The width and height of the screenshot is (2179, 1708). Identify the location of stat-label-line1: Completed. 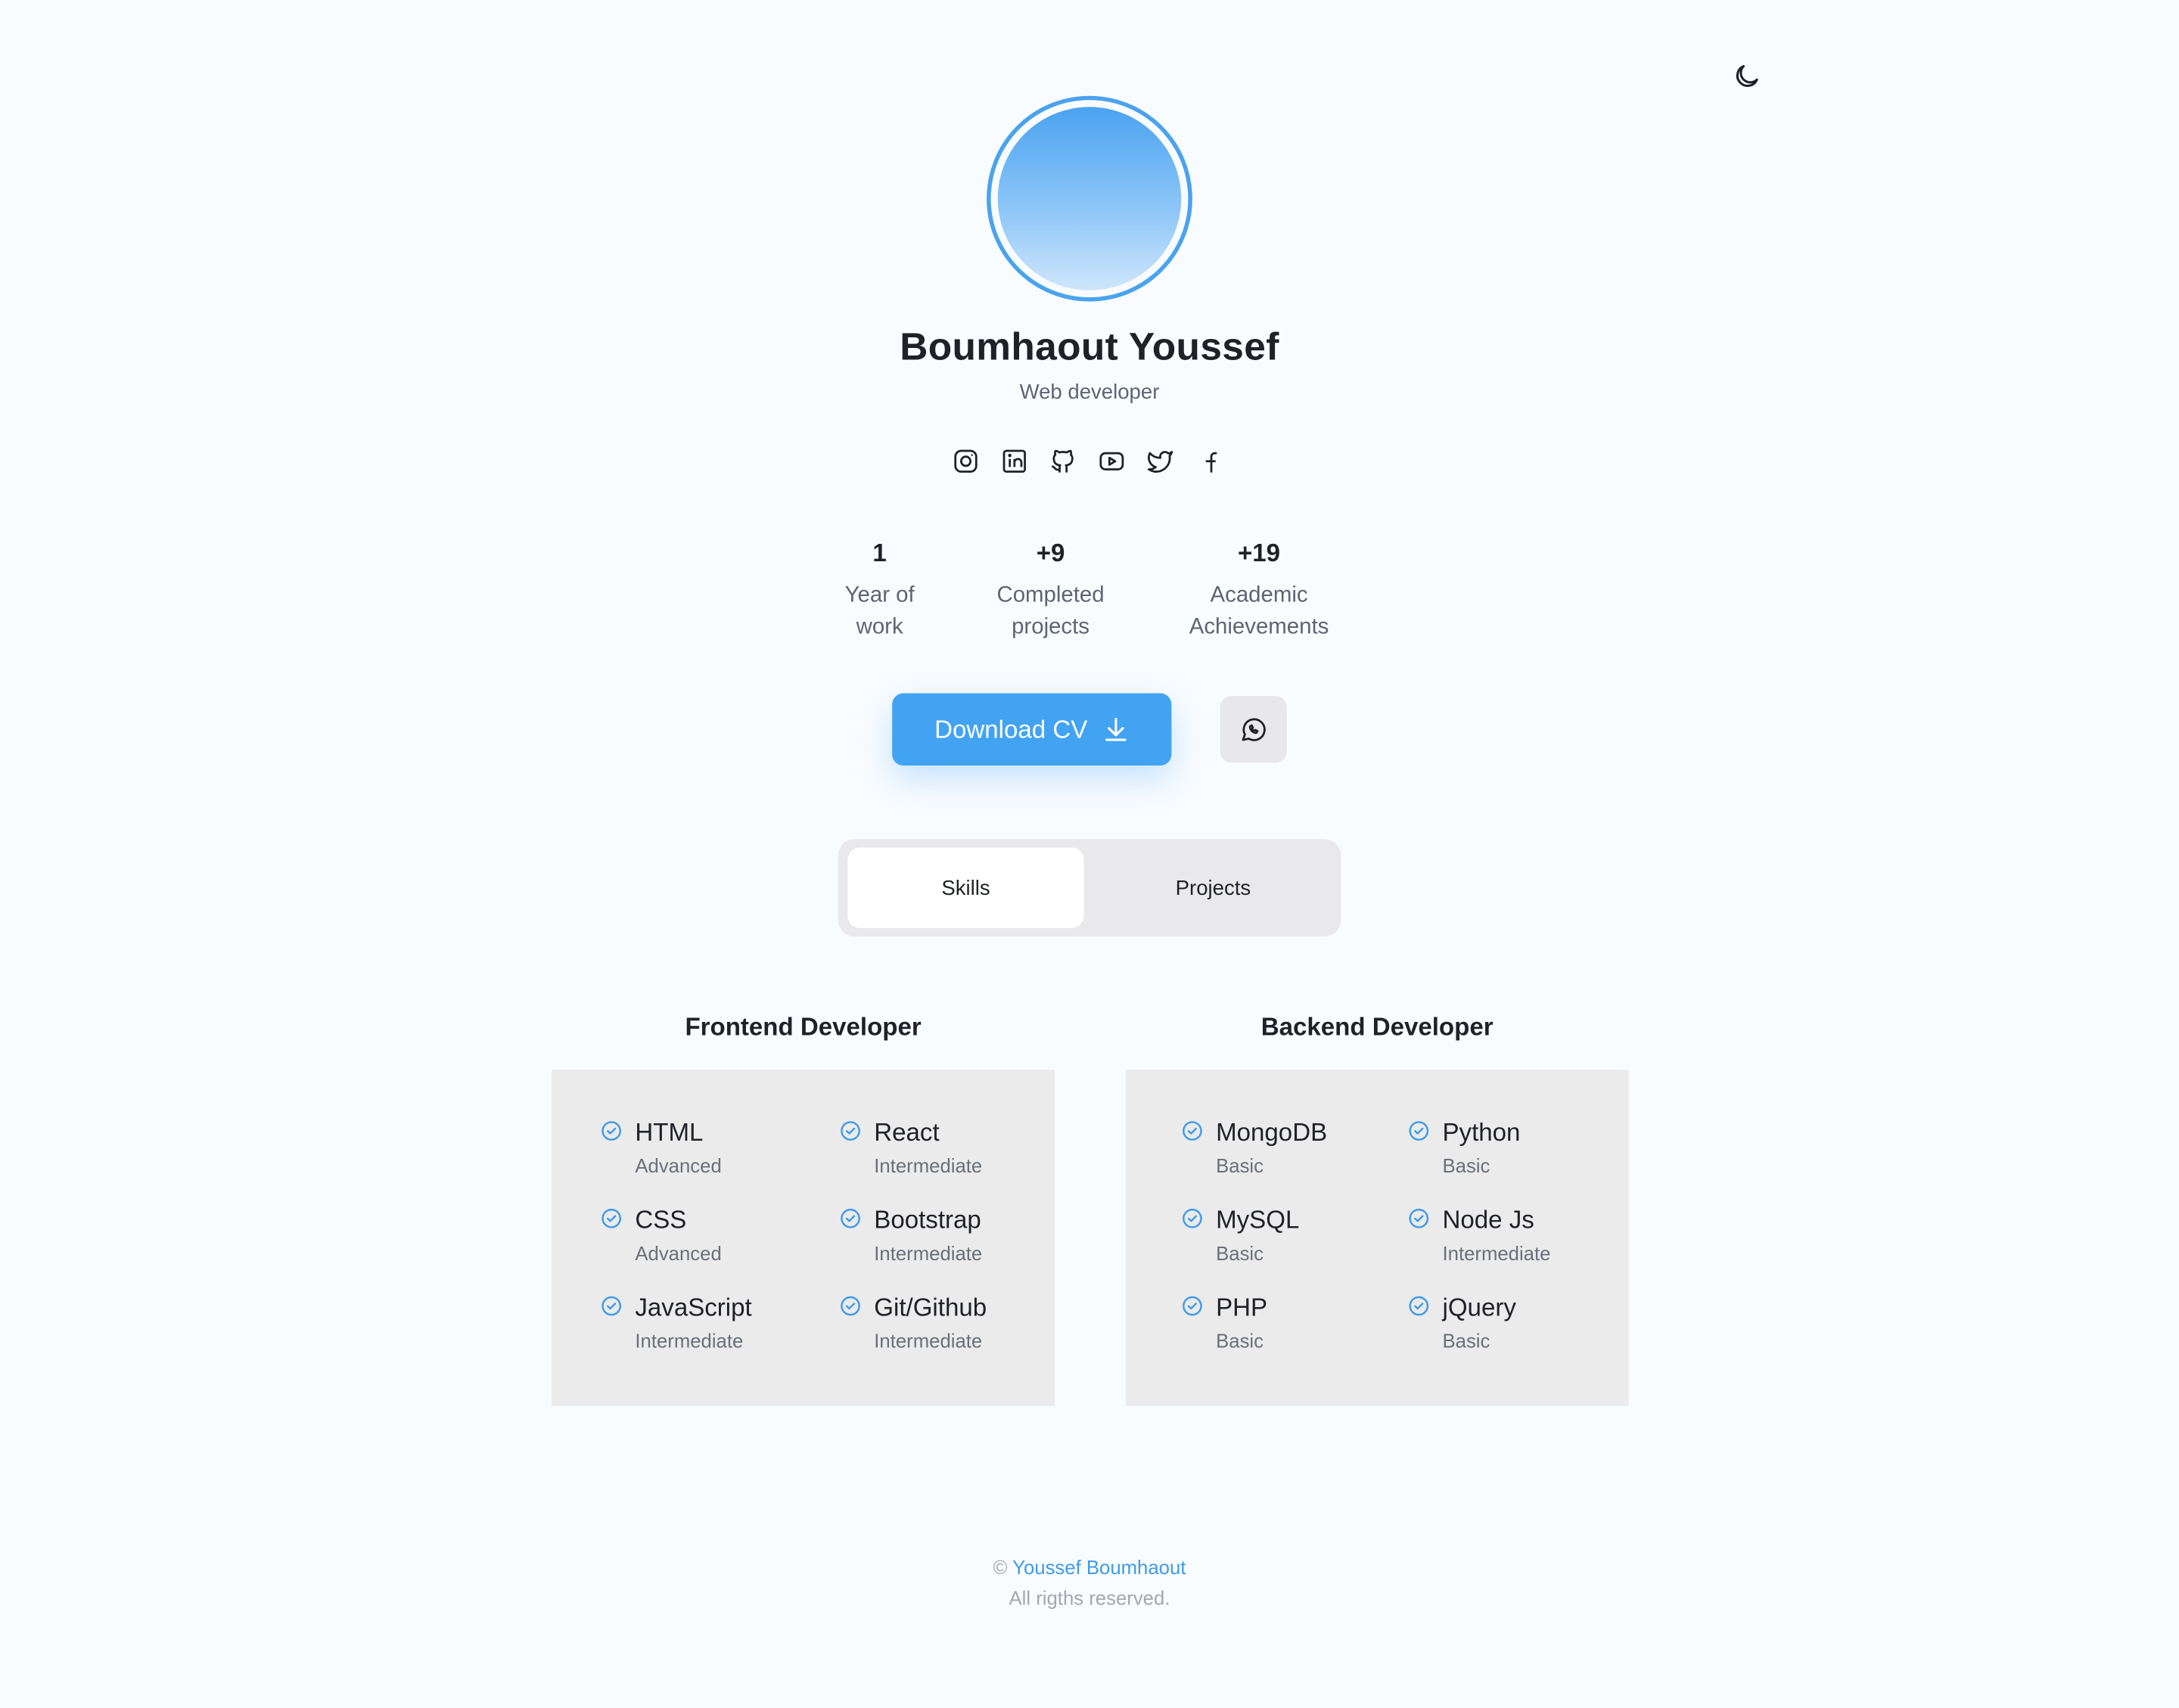
(1050, 595).